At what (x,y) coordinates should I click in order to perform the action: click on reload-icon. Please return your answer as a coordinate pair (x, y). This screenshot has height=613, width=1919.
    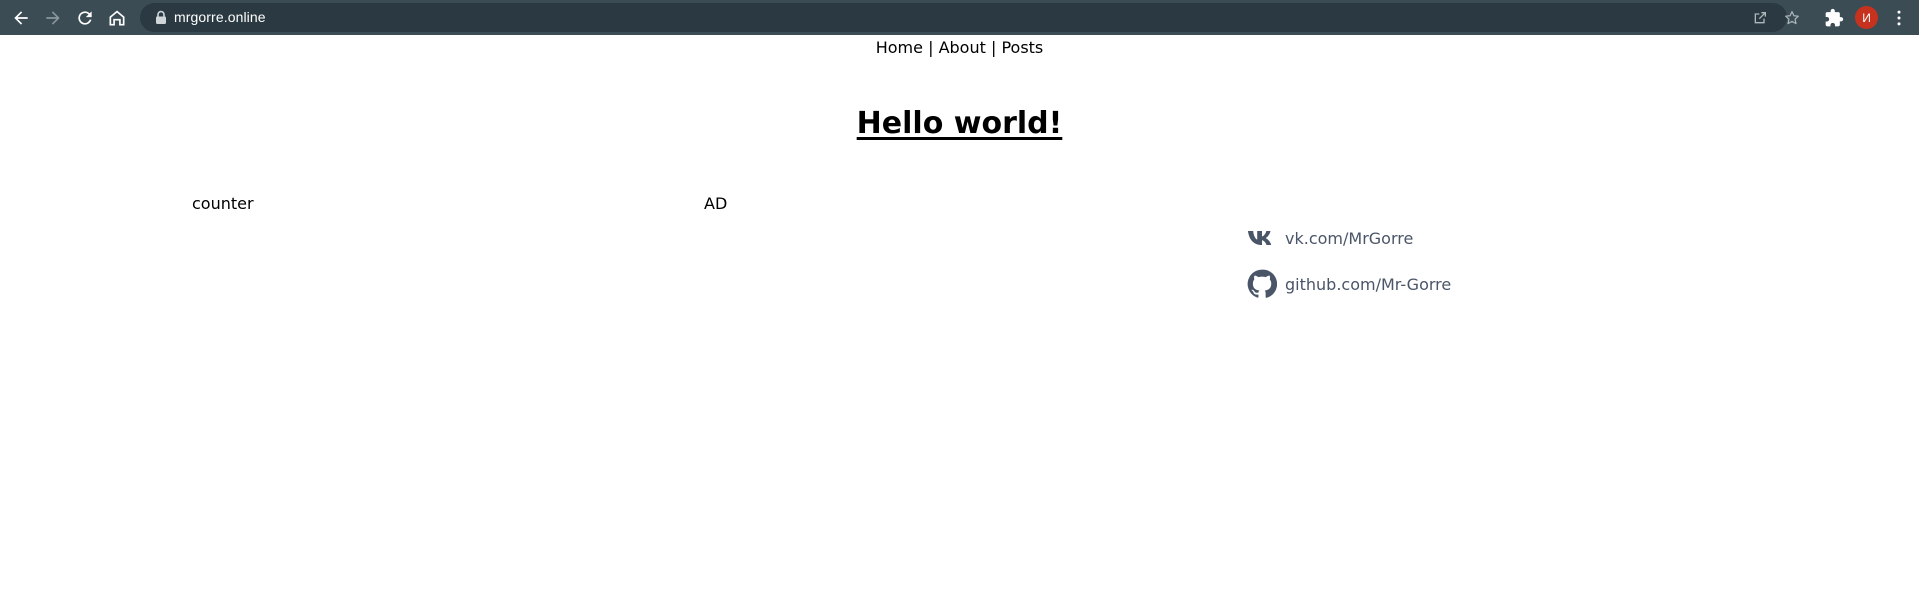
    Looking at the image, I should click on (85, 18).